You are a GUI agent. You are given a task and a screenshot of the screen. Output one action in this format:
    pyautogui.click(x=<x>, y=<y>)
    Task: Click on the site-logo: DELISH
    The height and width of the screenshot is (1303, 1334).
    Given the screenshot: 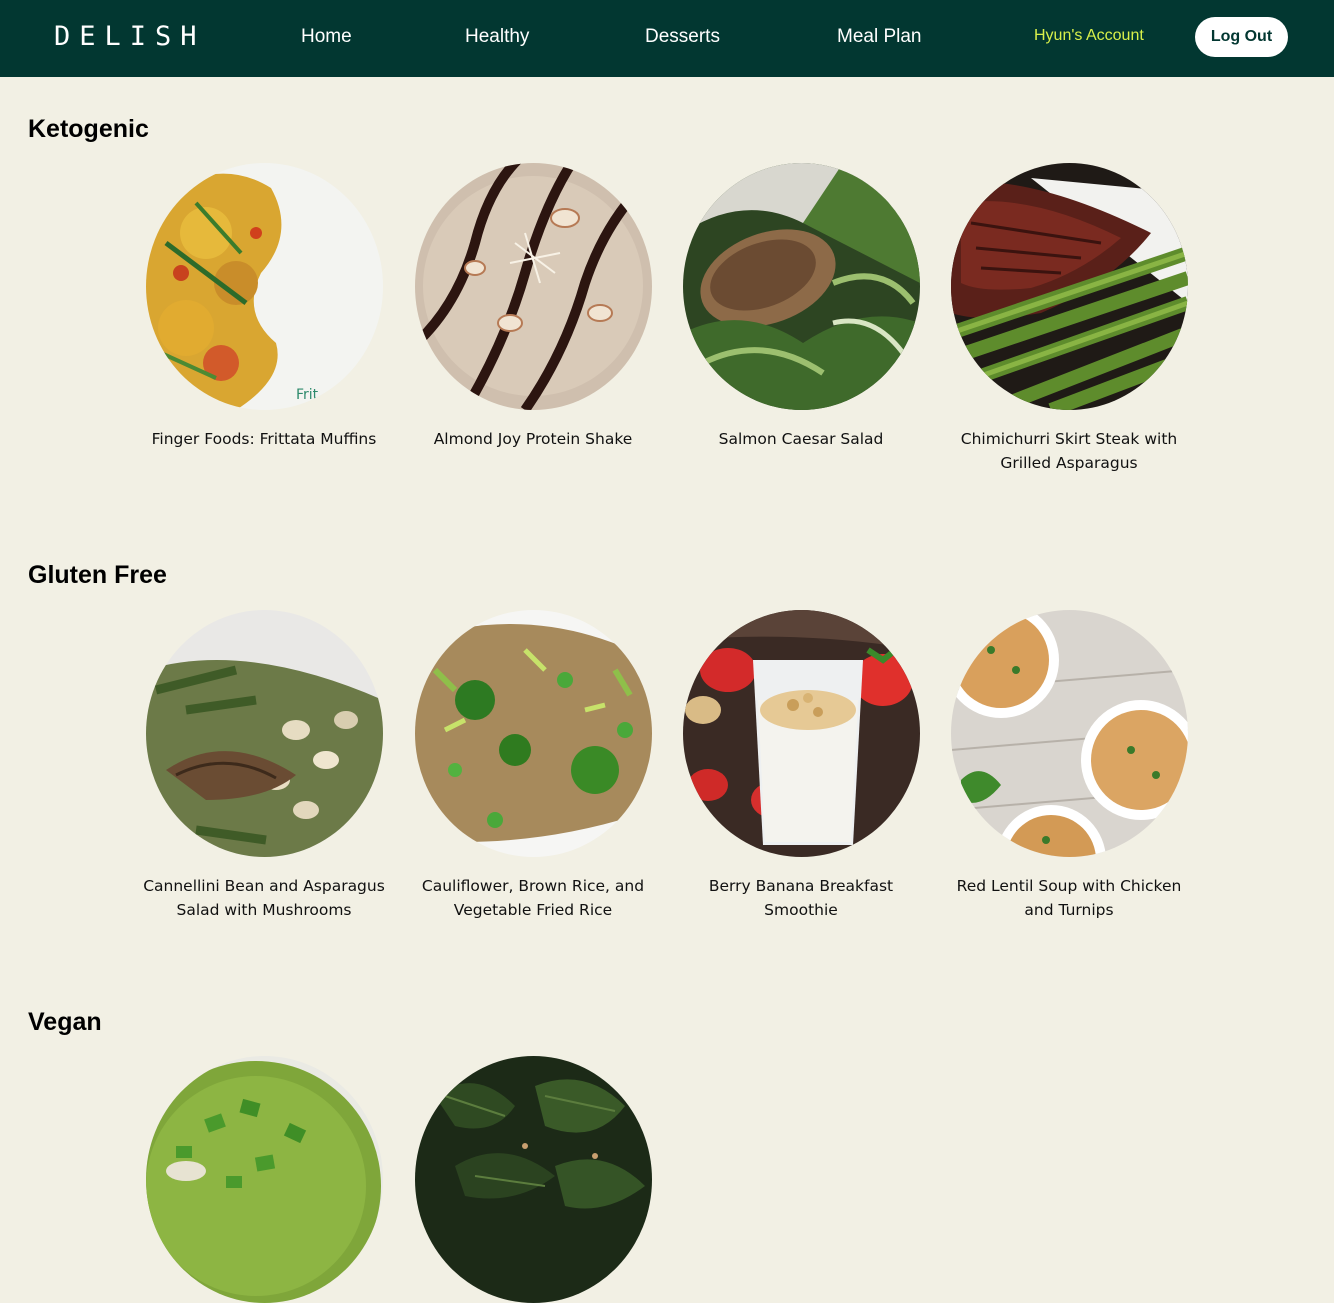 What is the action you would take?
    pyautogui.click(x=130, y=37)
    